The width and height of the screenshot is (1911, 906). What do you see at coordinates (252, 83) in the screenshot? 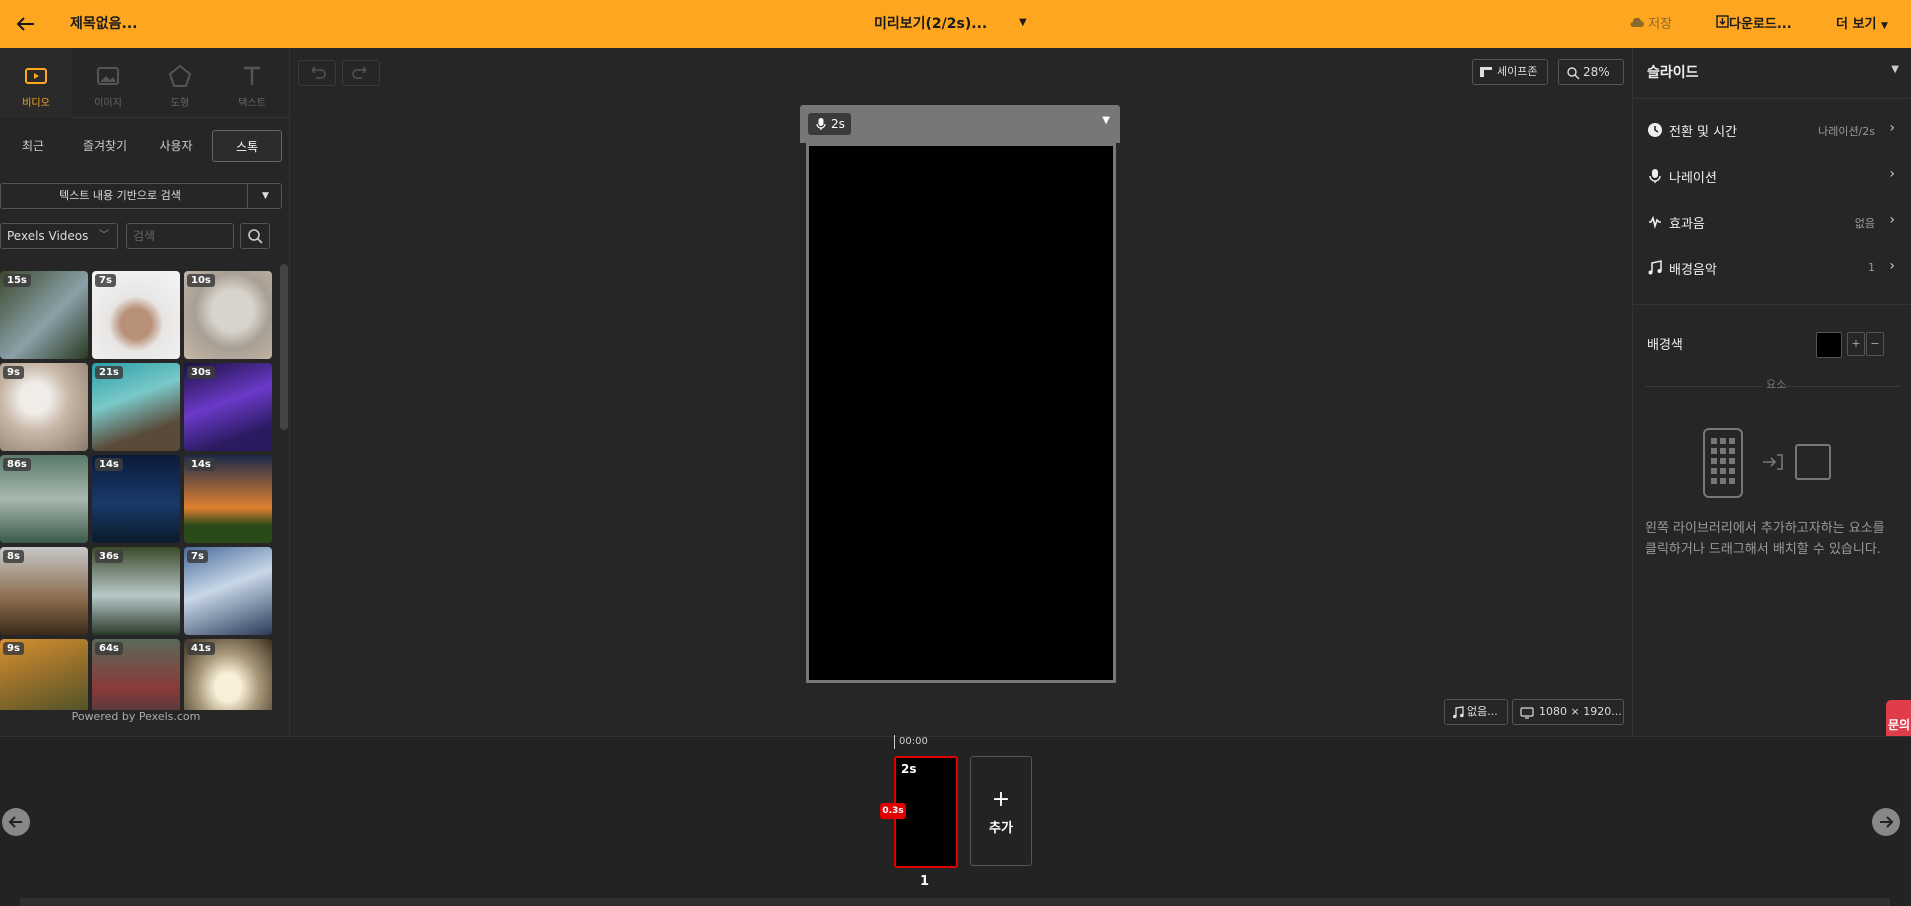
I see `tab-text: 텍스트` at bounding box center [252, 83].